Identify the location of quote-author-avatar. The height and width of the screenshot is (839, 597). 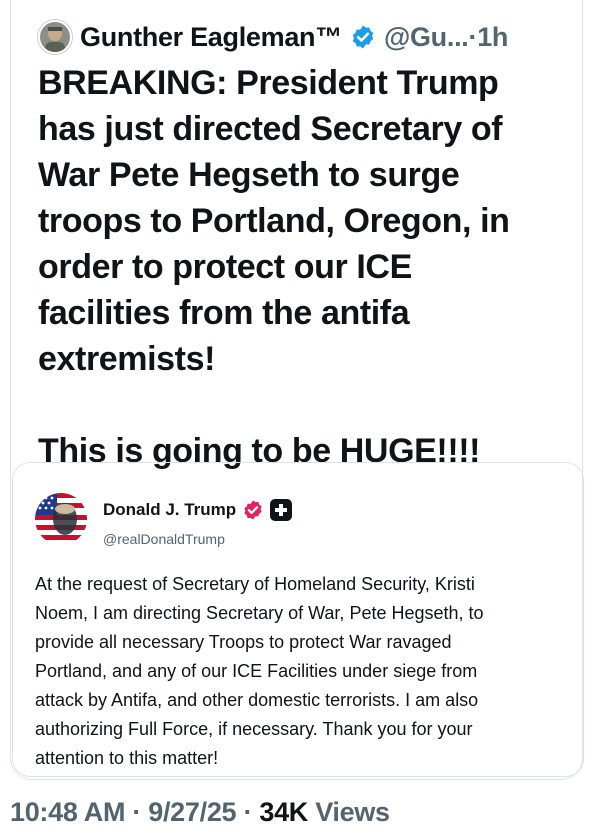
(61, 519).